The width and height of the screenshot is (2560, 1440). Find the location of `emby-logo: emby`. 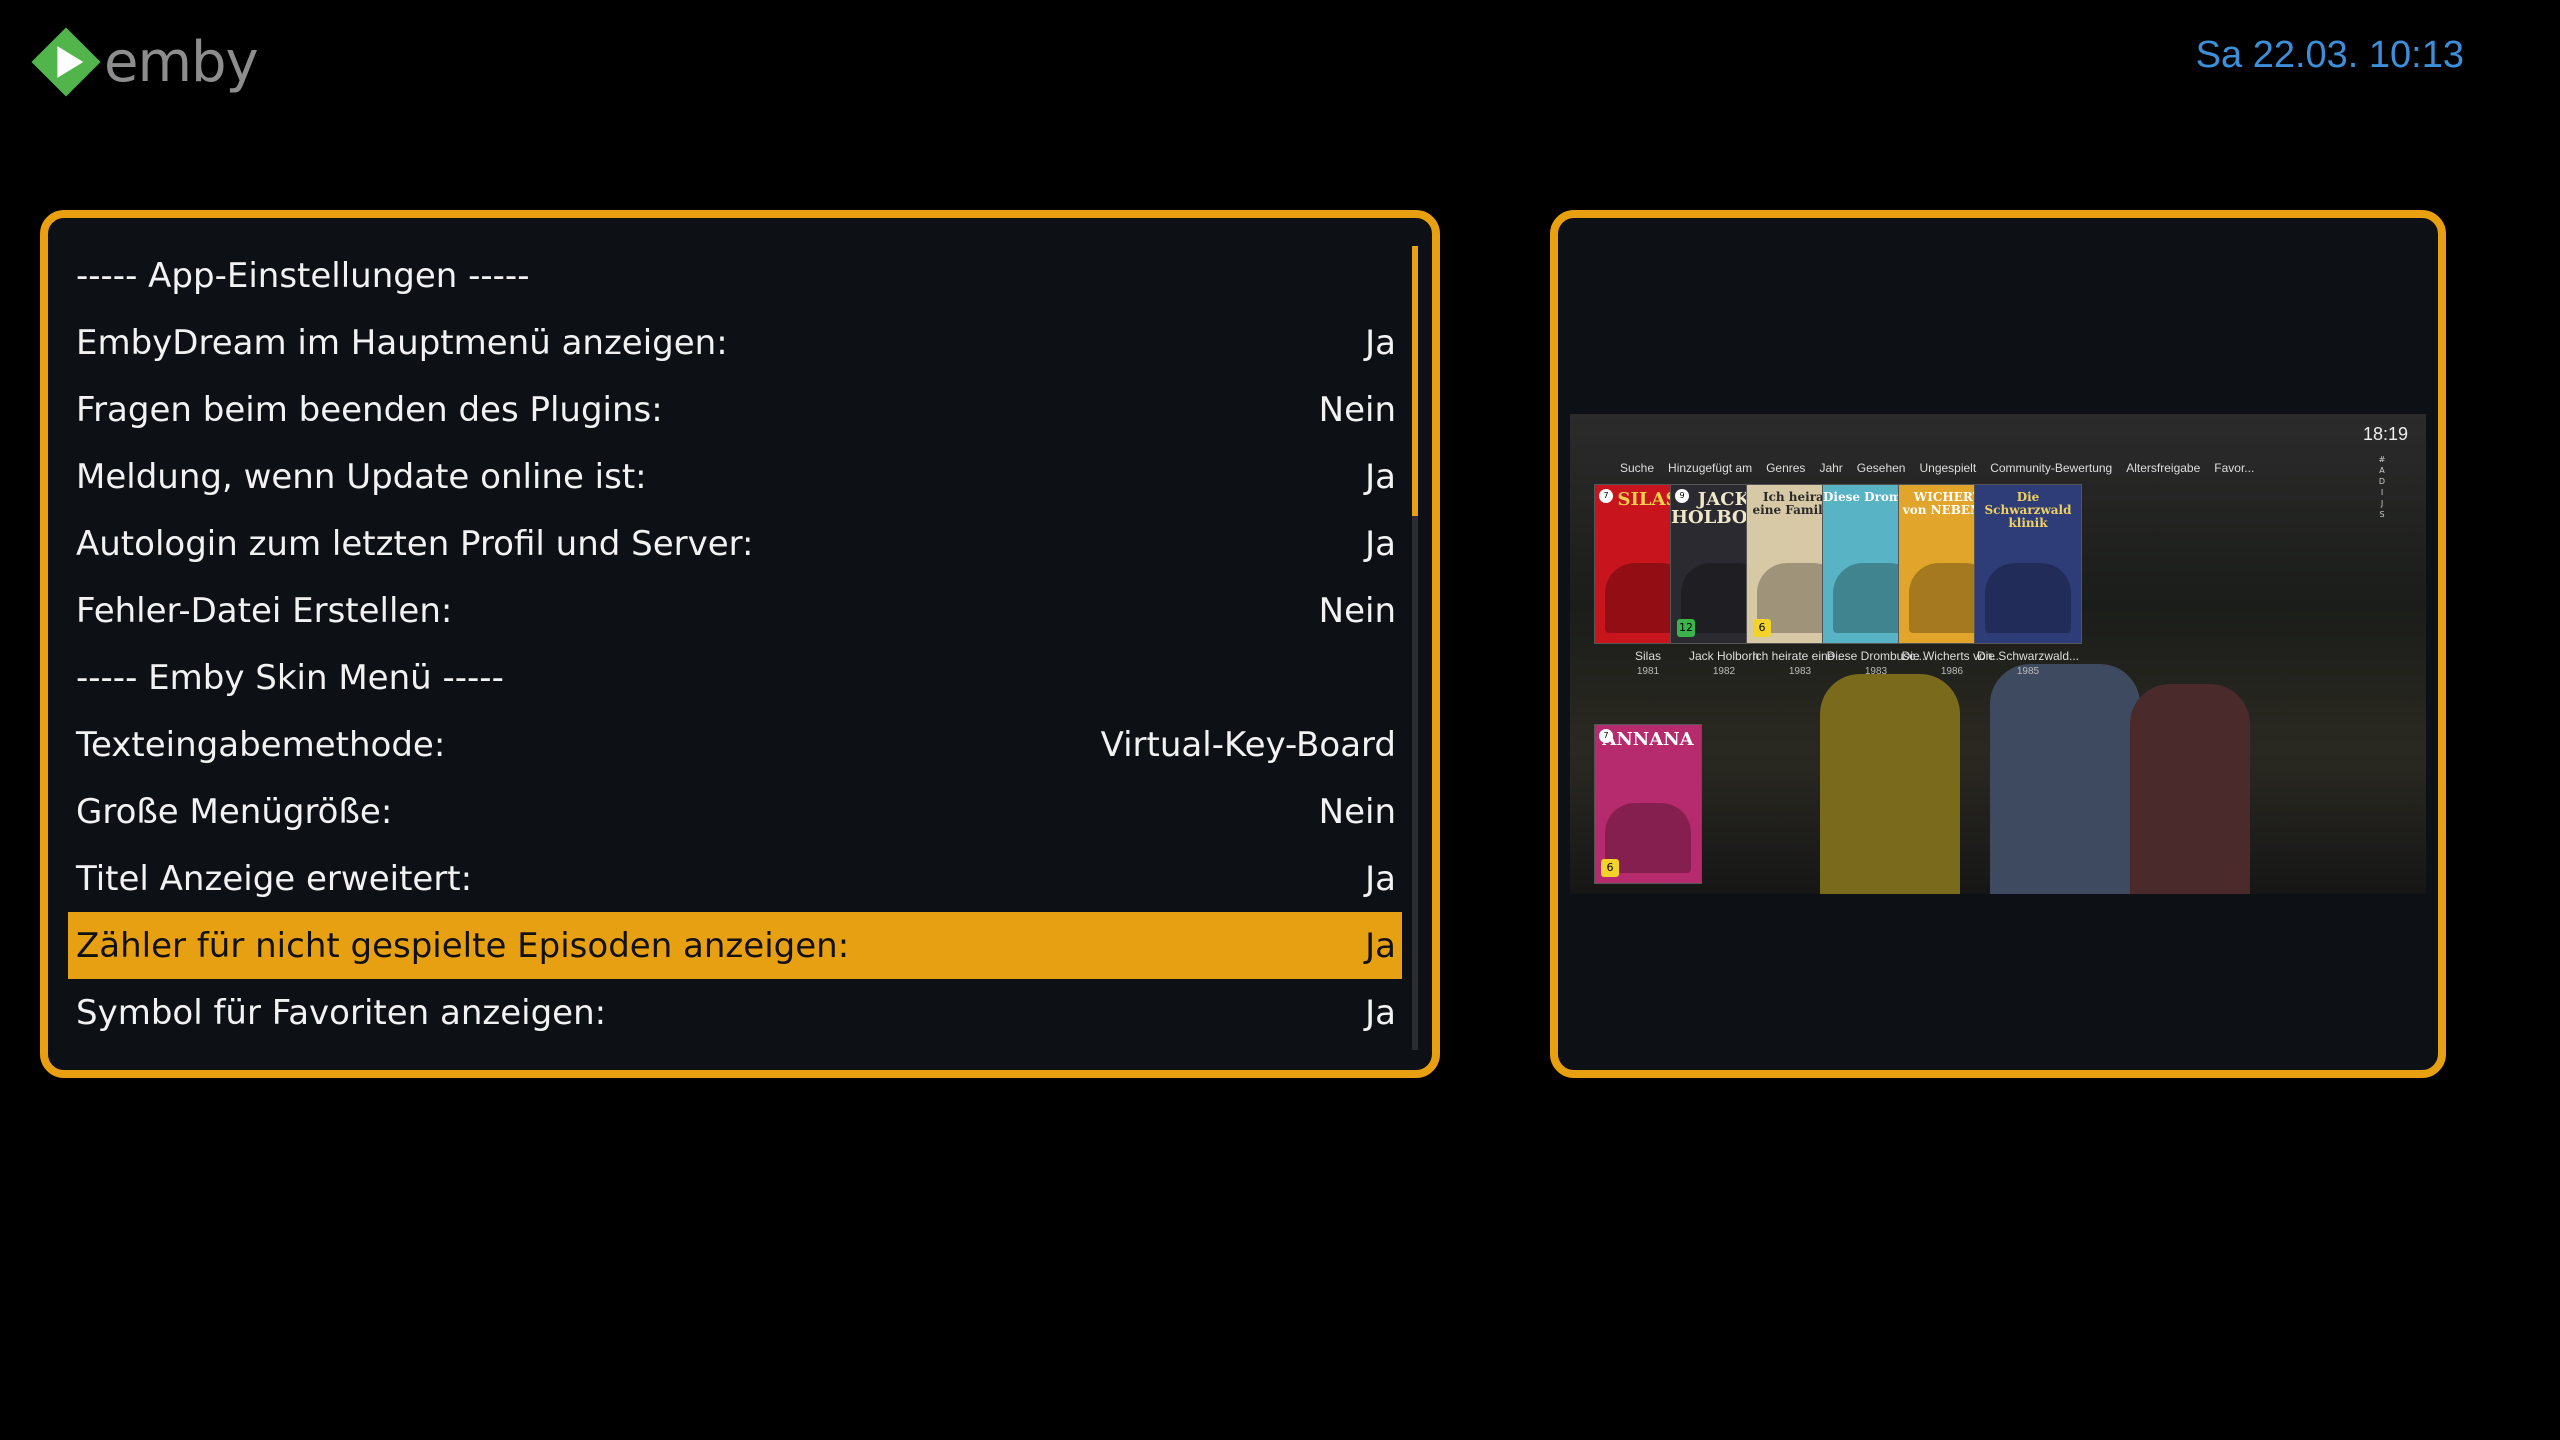

emby-logo: emby is located at coordinates (144, 62).